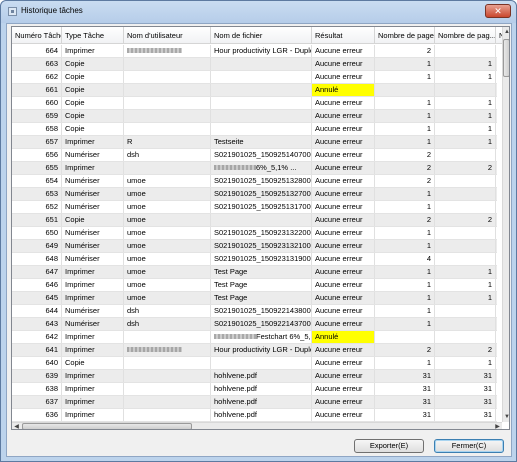 This screenshot has width=517, height=462. I want to click on vertical-scroll-thumb, so click(506, 58).